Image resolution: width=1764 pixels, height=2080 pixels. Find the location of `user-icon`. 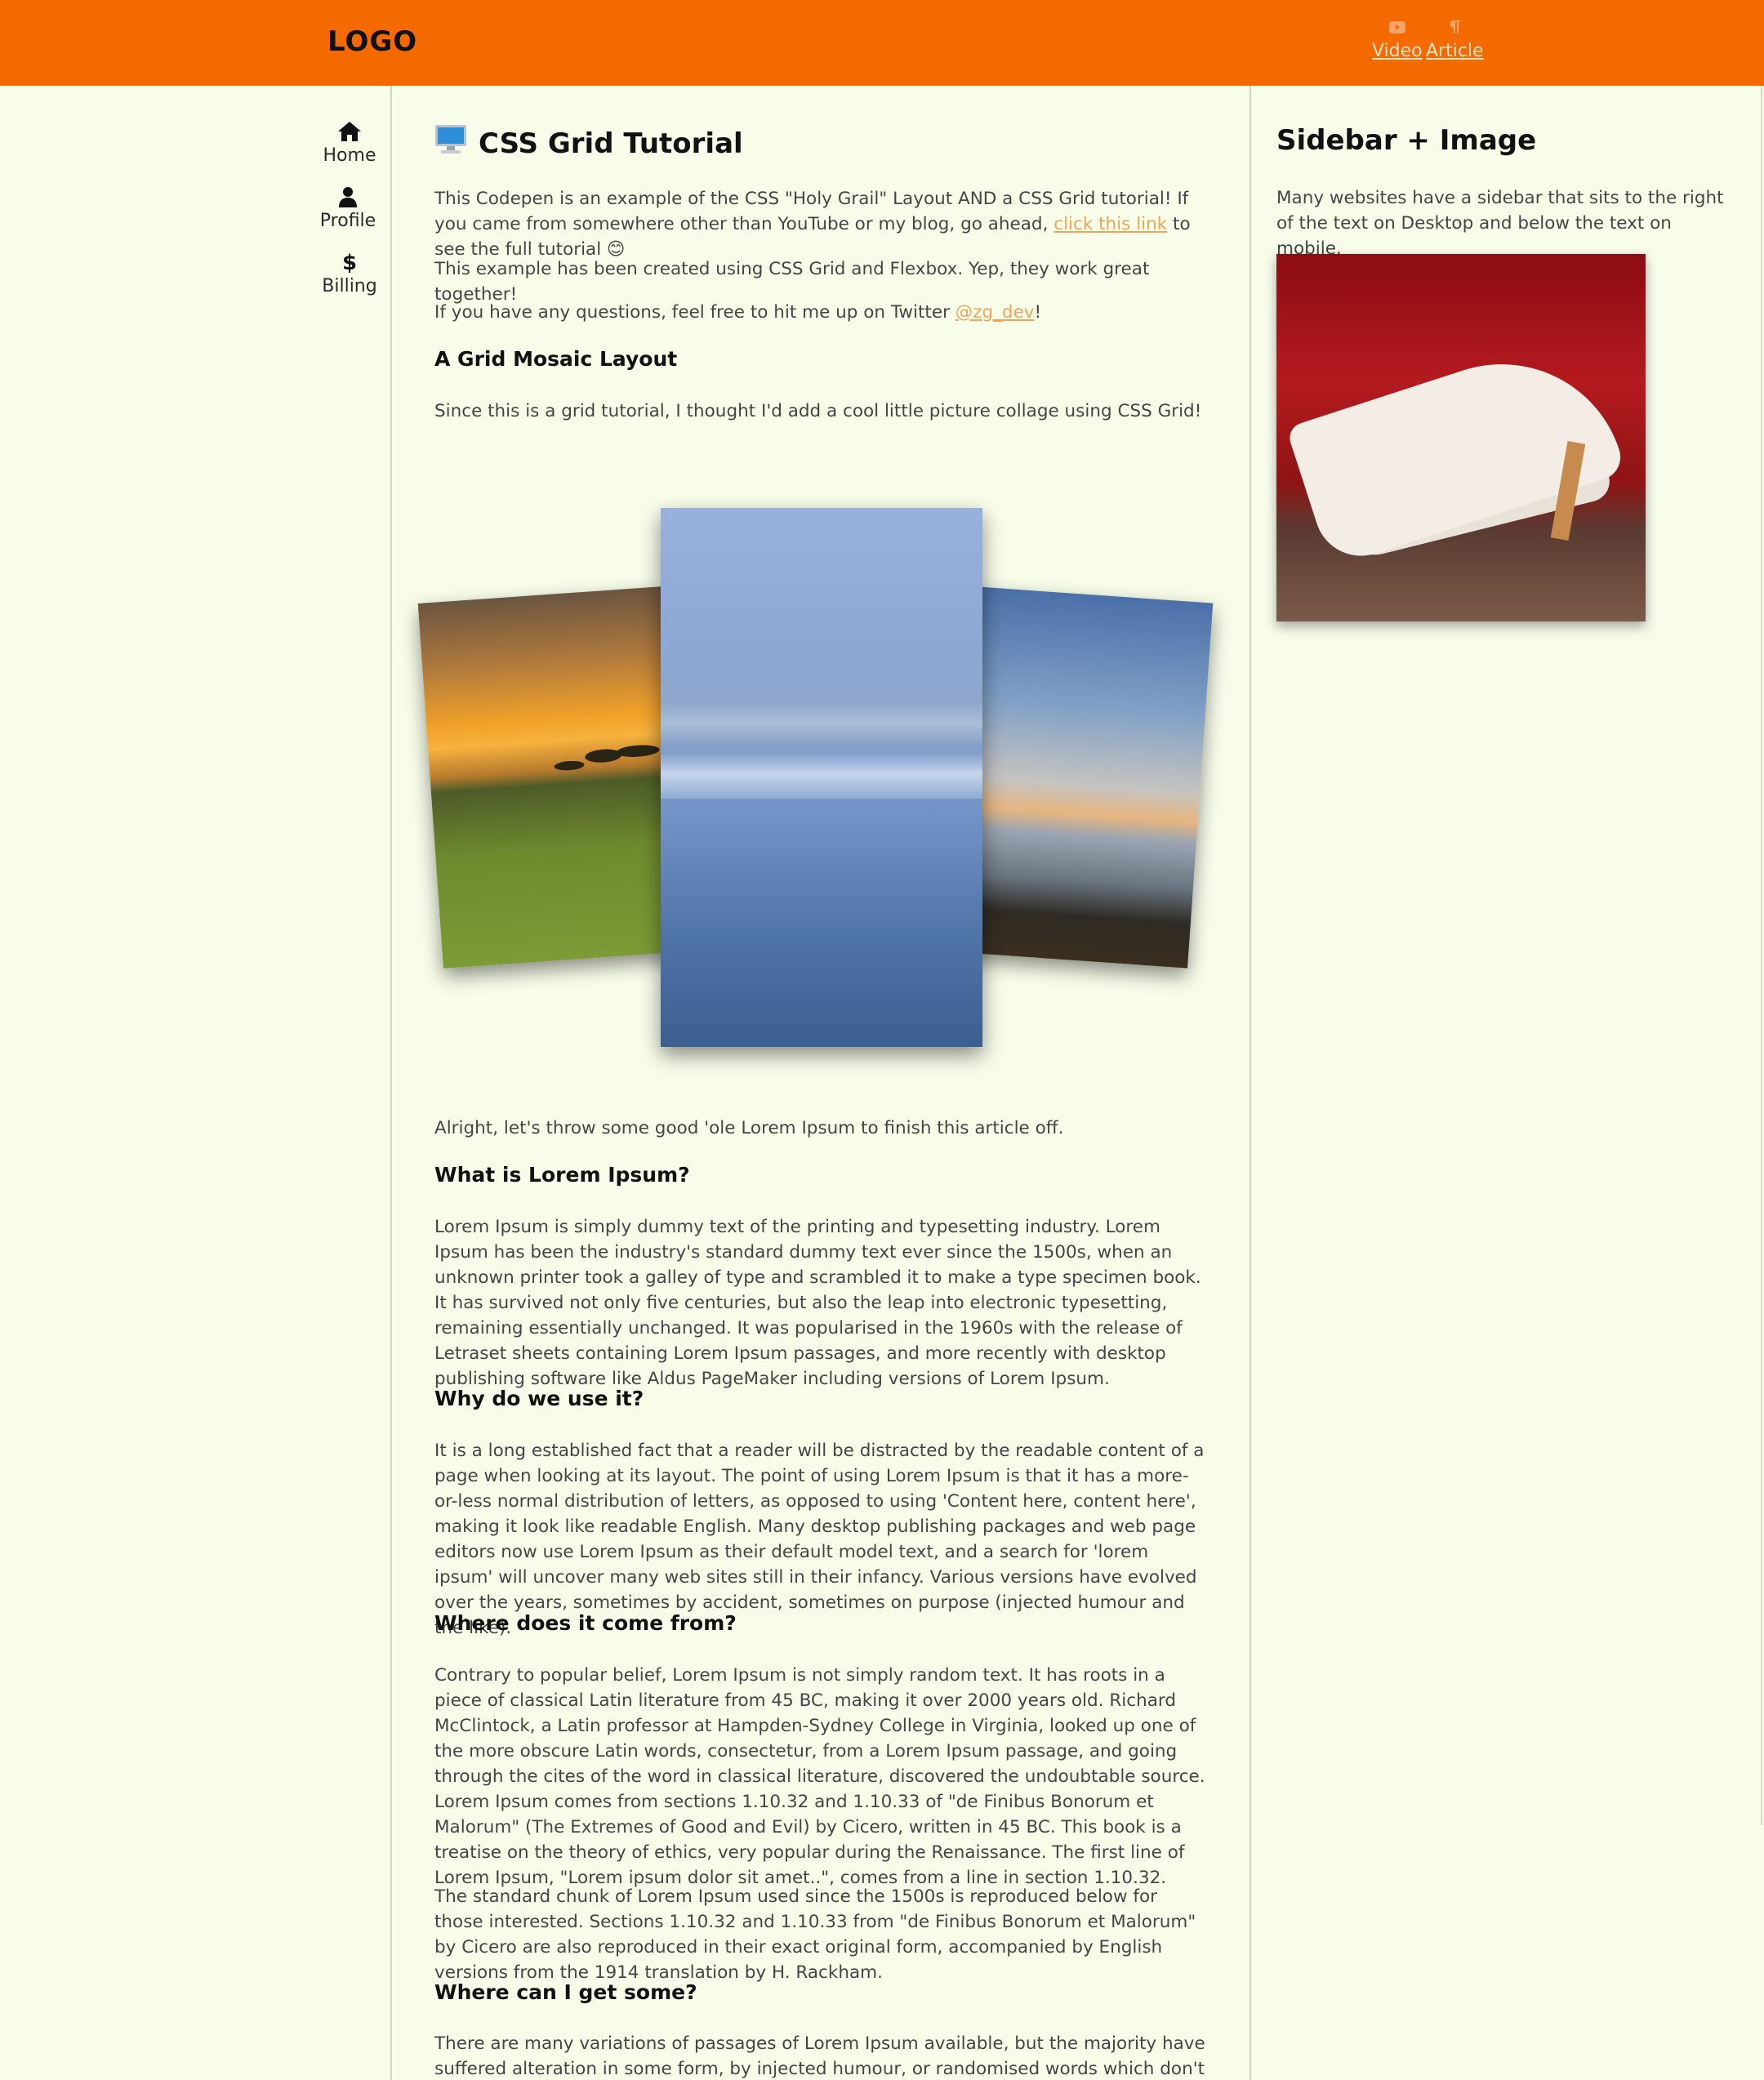

user-icon is located at coordinates (348, 197).